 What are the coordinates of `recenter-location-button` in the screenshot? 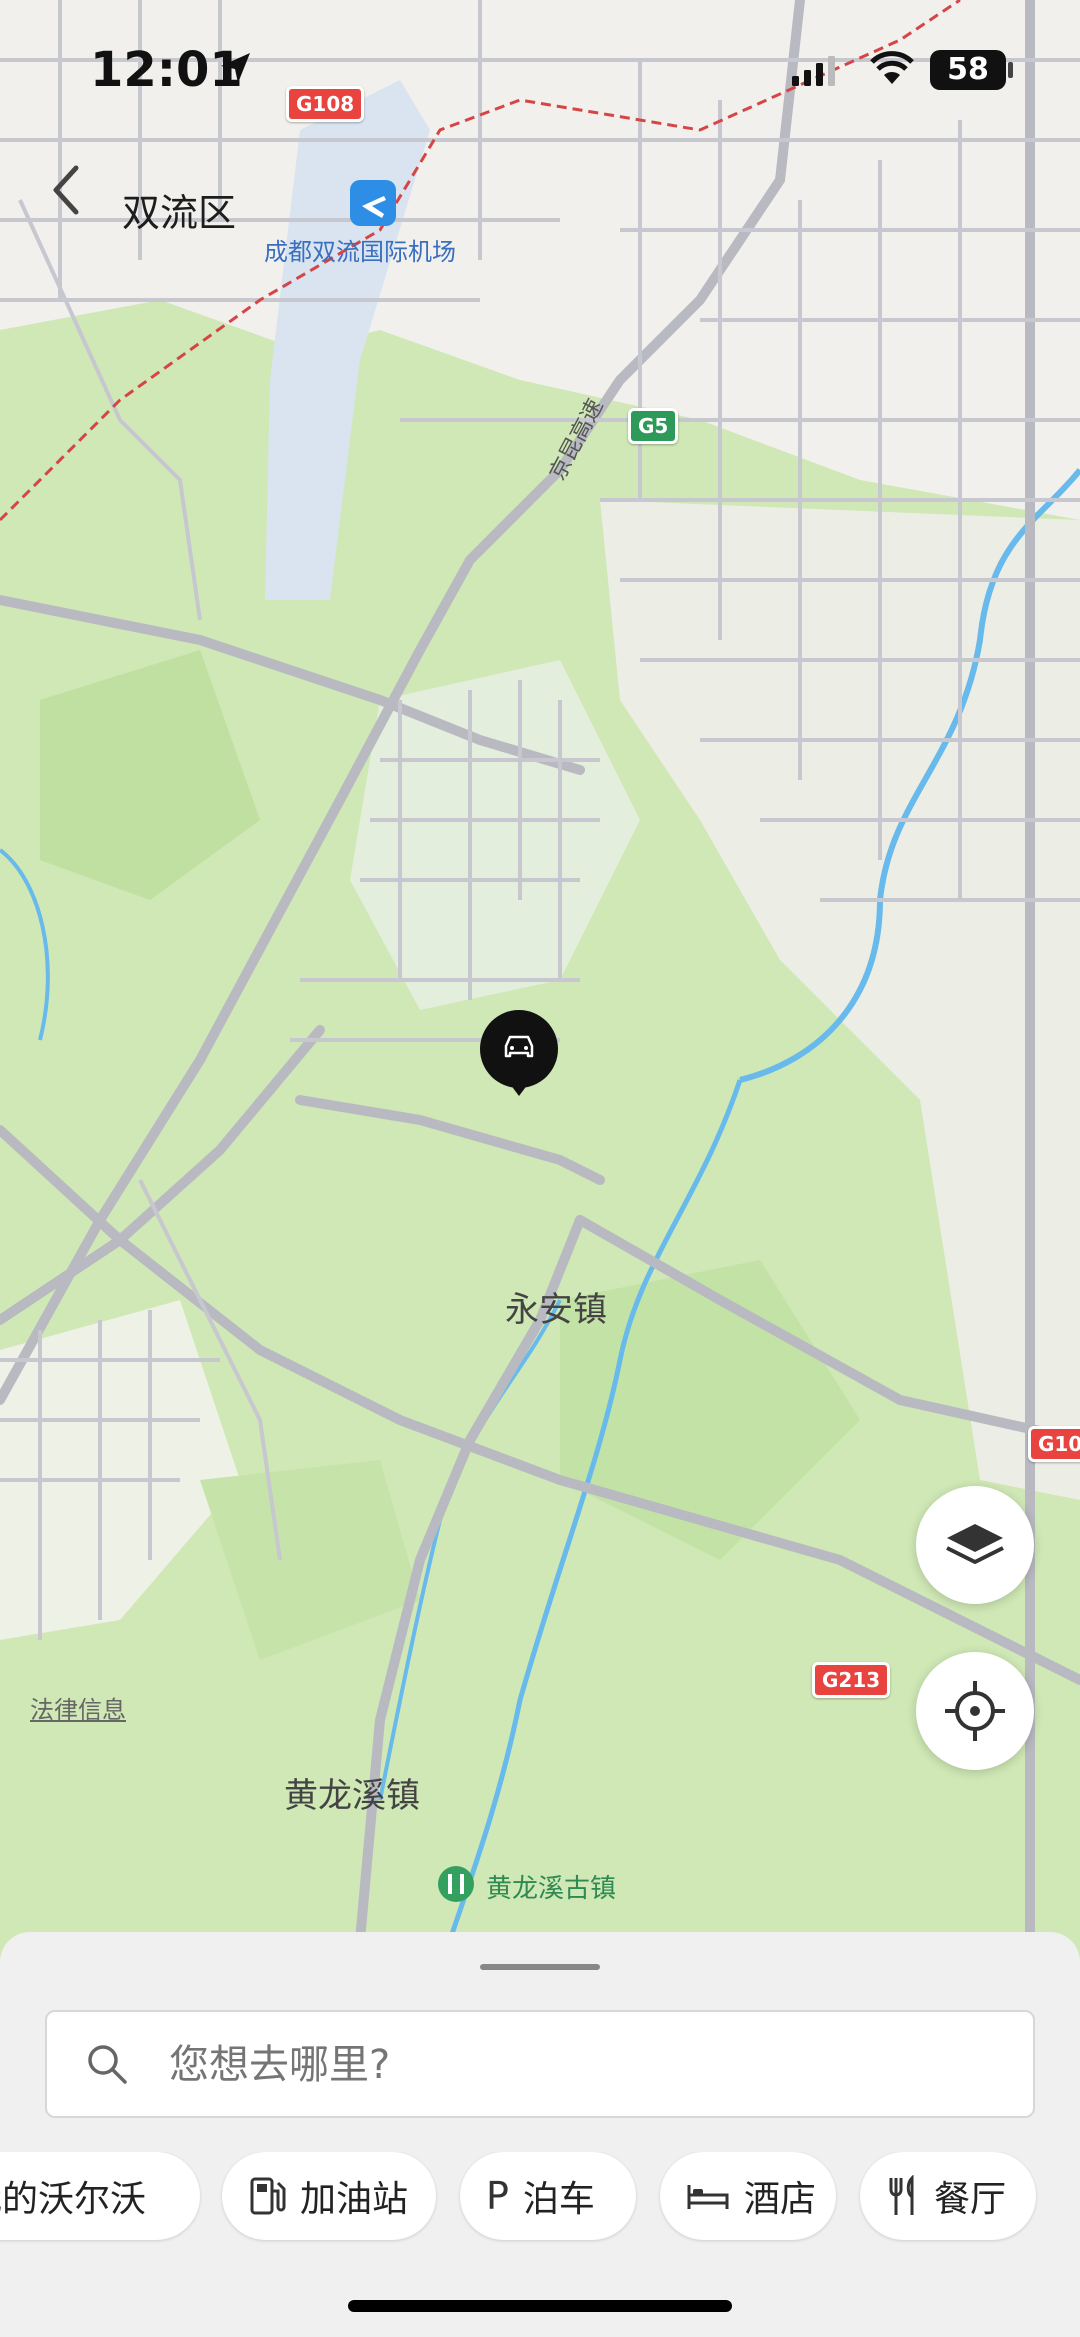 It's located at (975, 1711).